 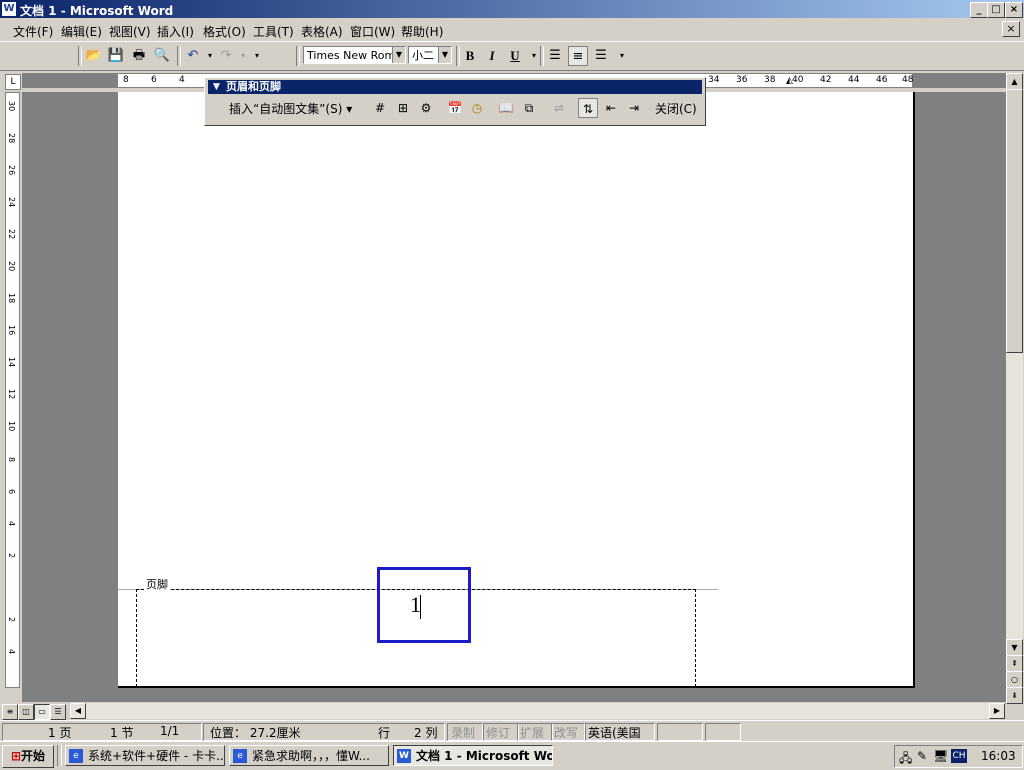 What do you see at coordinates (789, 81) in the screenshot?
I see `right-indent-marker-icon: ◭` at bounding box center [789, 81].